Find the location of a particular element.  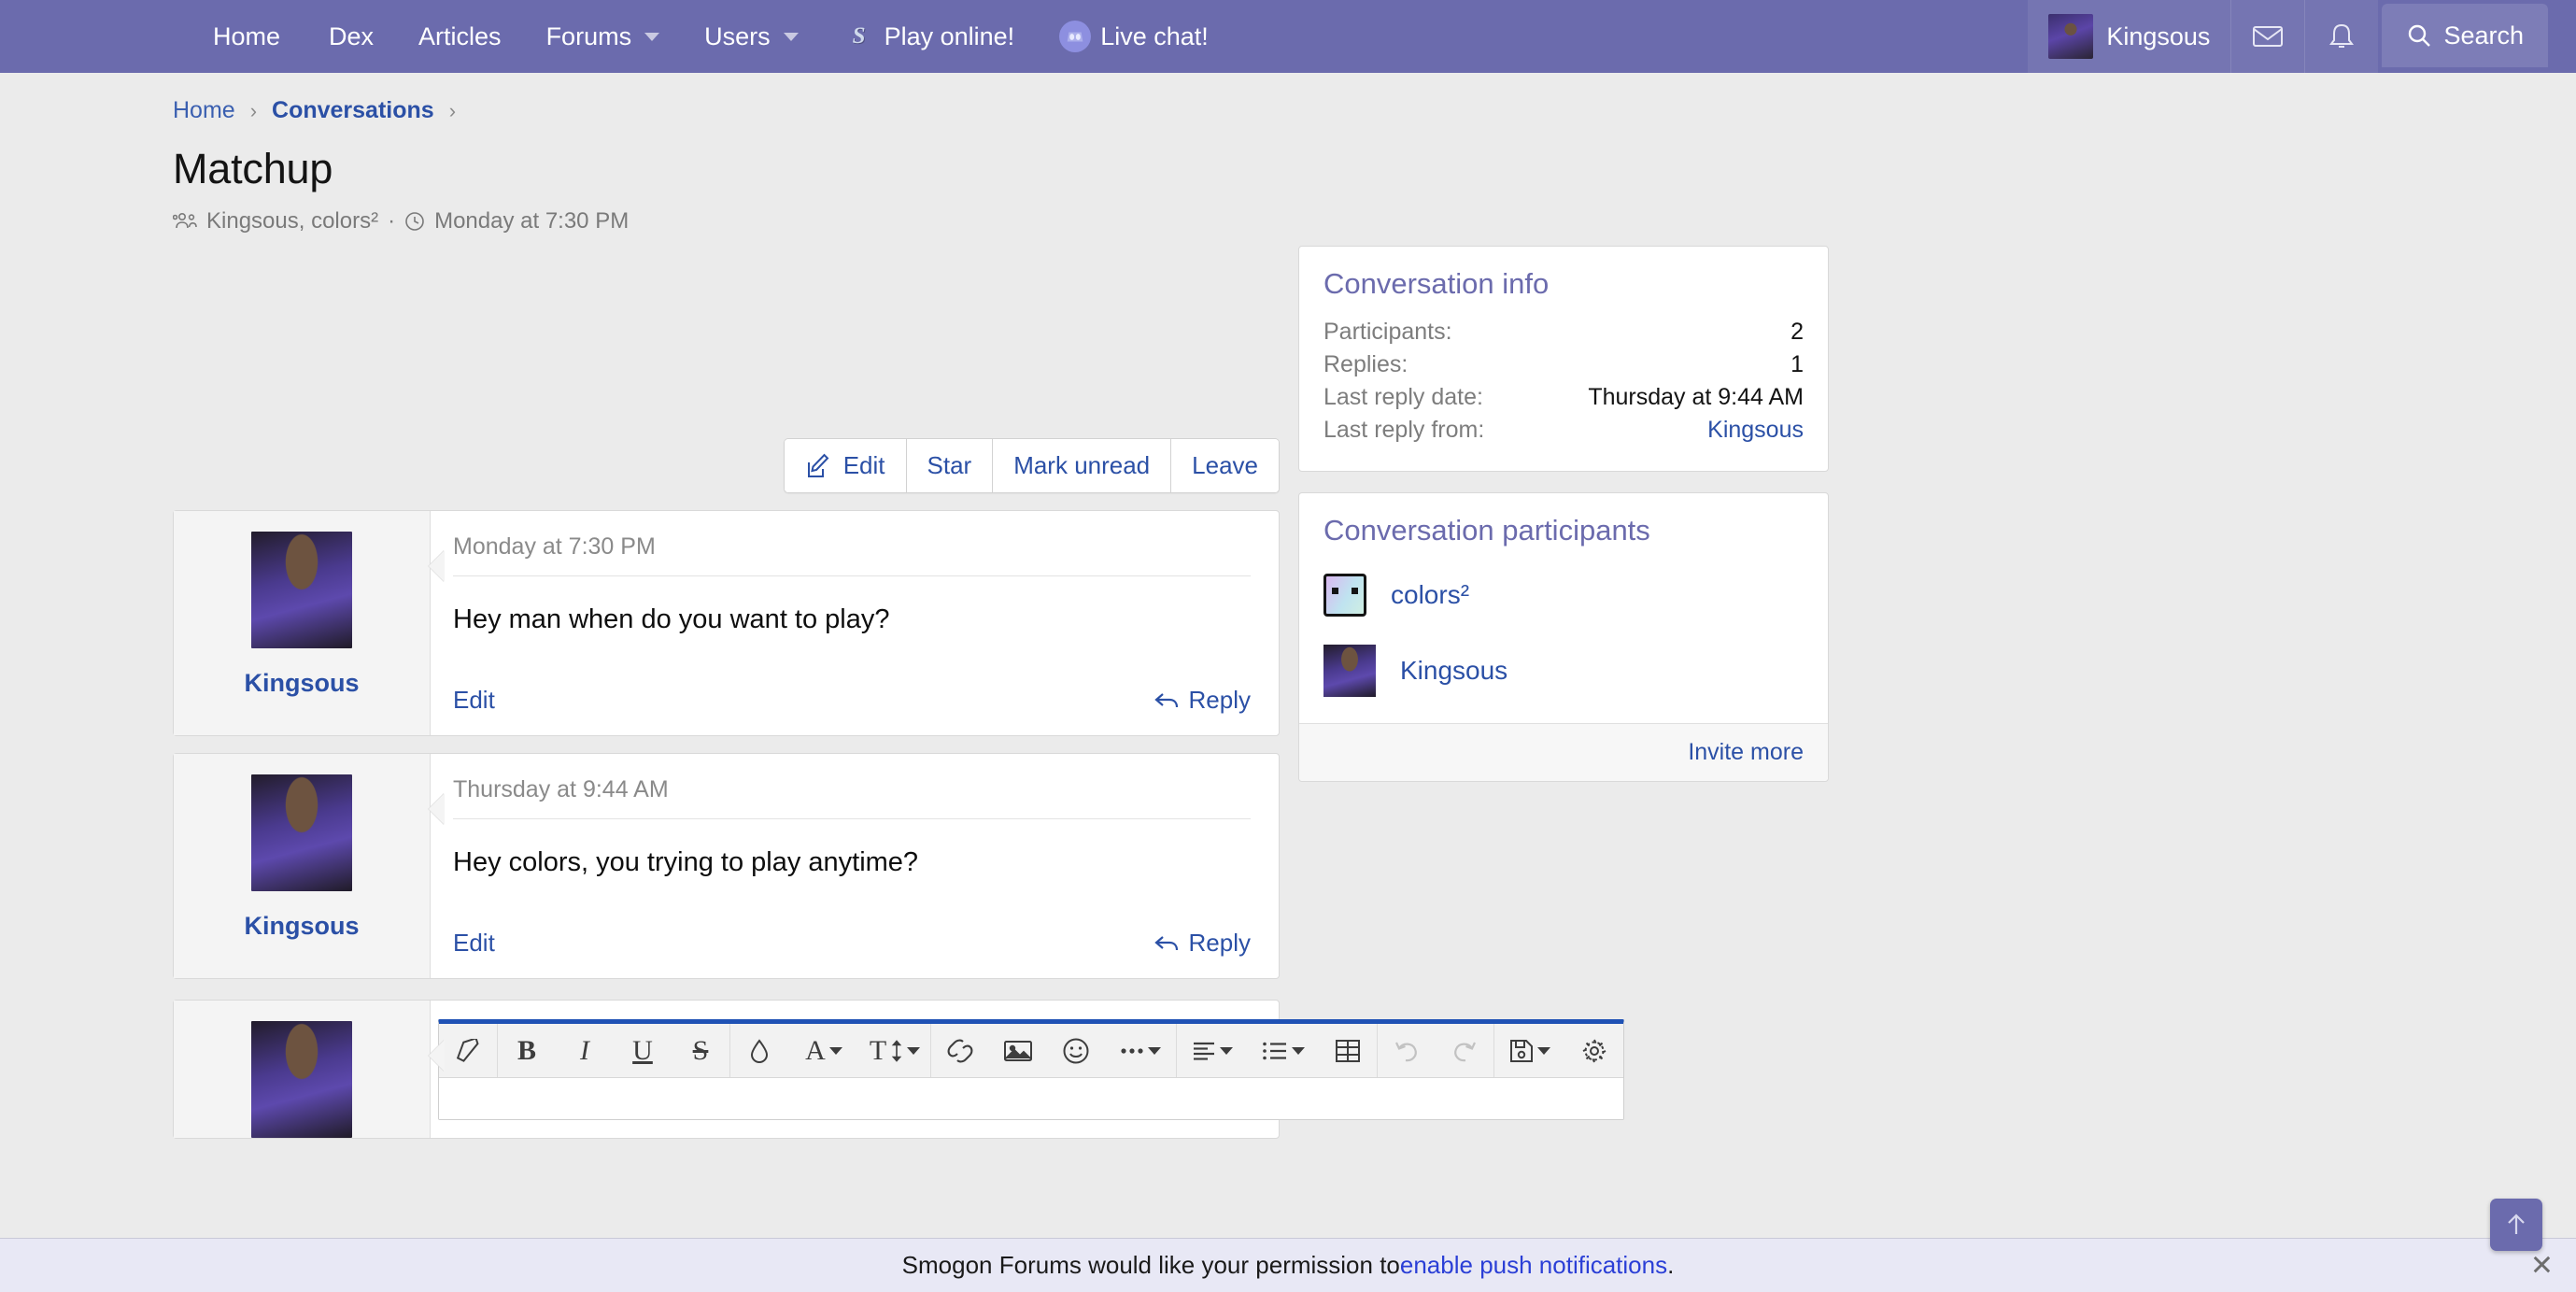

more-options-icon is located at coordinates (1140, 1050).